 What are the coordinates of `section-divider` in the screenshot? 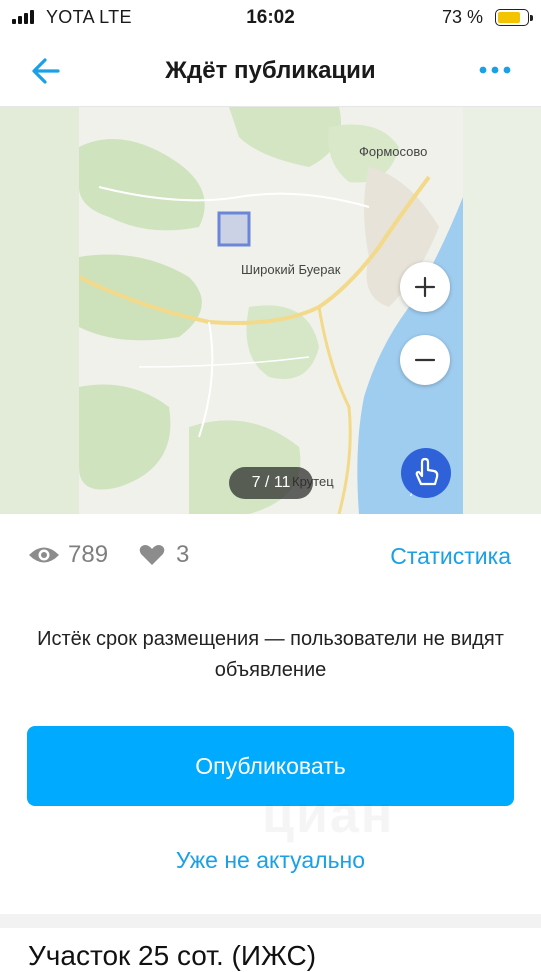 It's located at (270, 921).